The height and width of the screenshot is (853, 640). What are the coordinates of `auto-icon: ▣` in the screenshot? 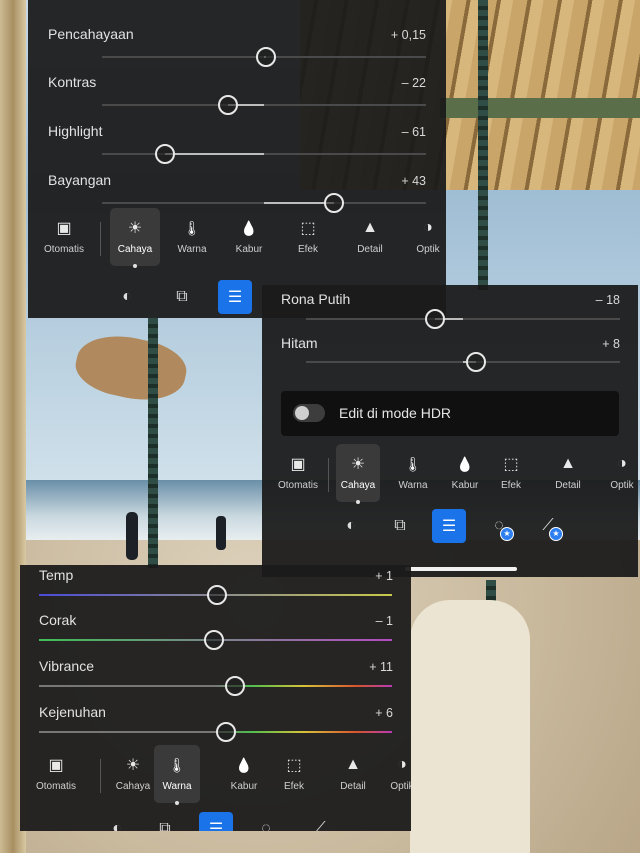 It's located at (298, 464).